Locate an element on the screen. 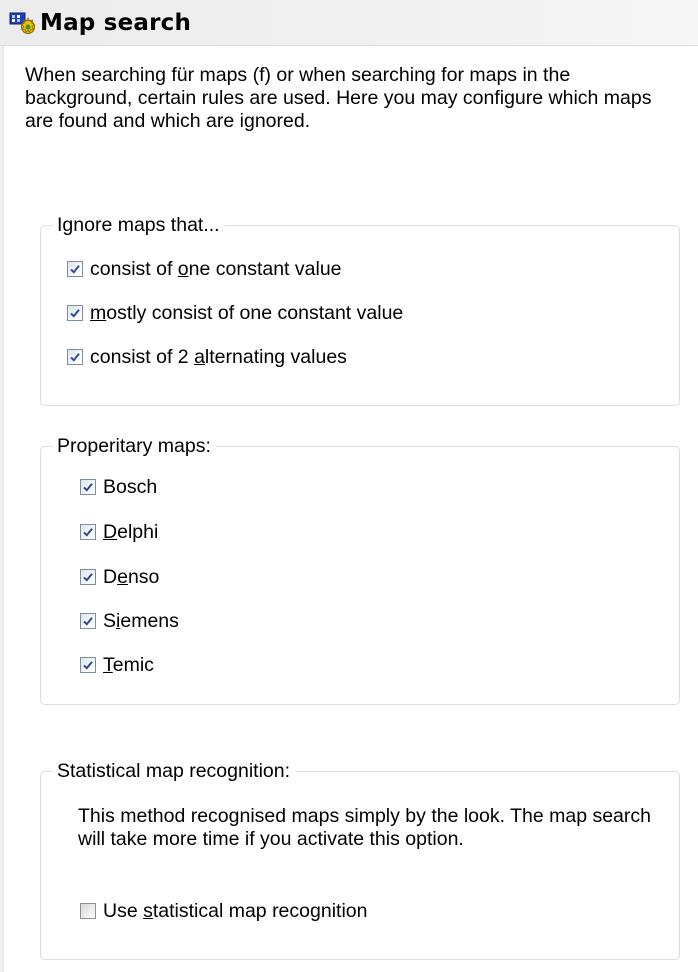 The width and height of the screenshot is (698, 972). map-search-icon is located at coordinates (24, 24).